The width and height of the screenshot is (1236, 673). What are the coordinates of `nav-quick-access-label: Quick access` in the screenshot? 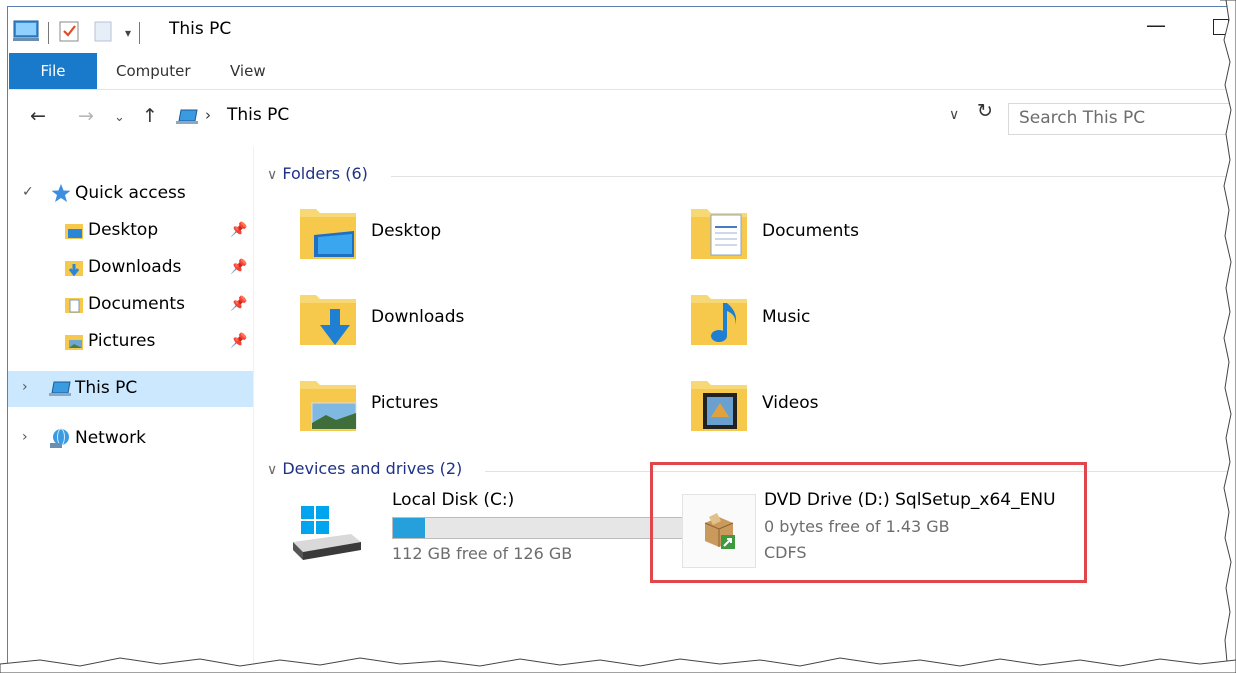 It's located at (130, 193).